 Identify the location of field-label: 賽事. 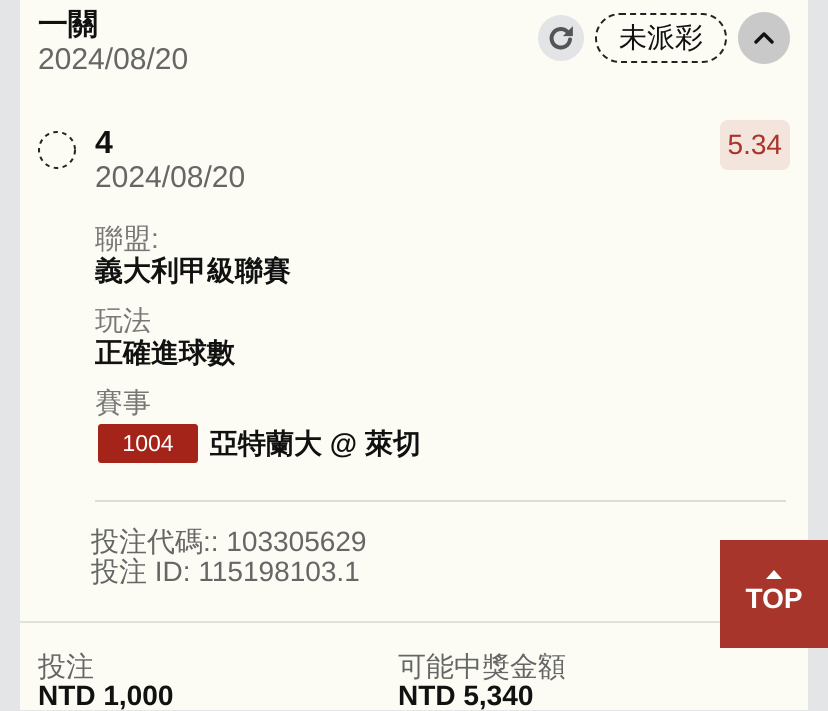
(123, 403).